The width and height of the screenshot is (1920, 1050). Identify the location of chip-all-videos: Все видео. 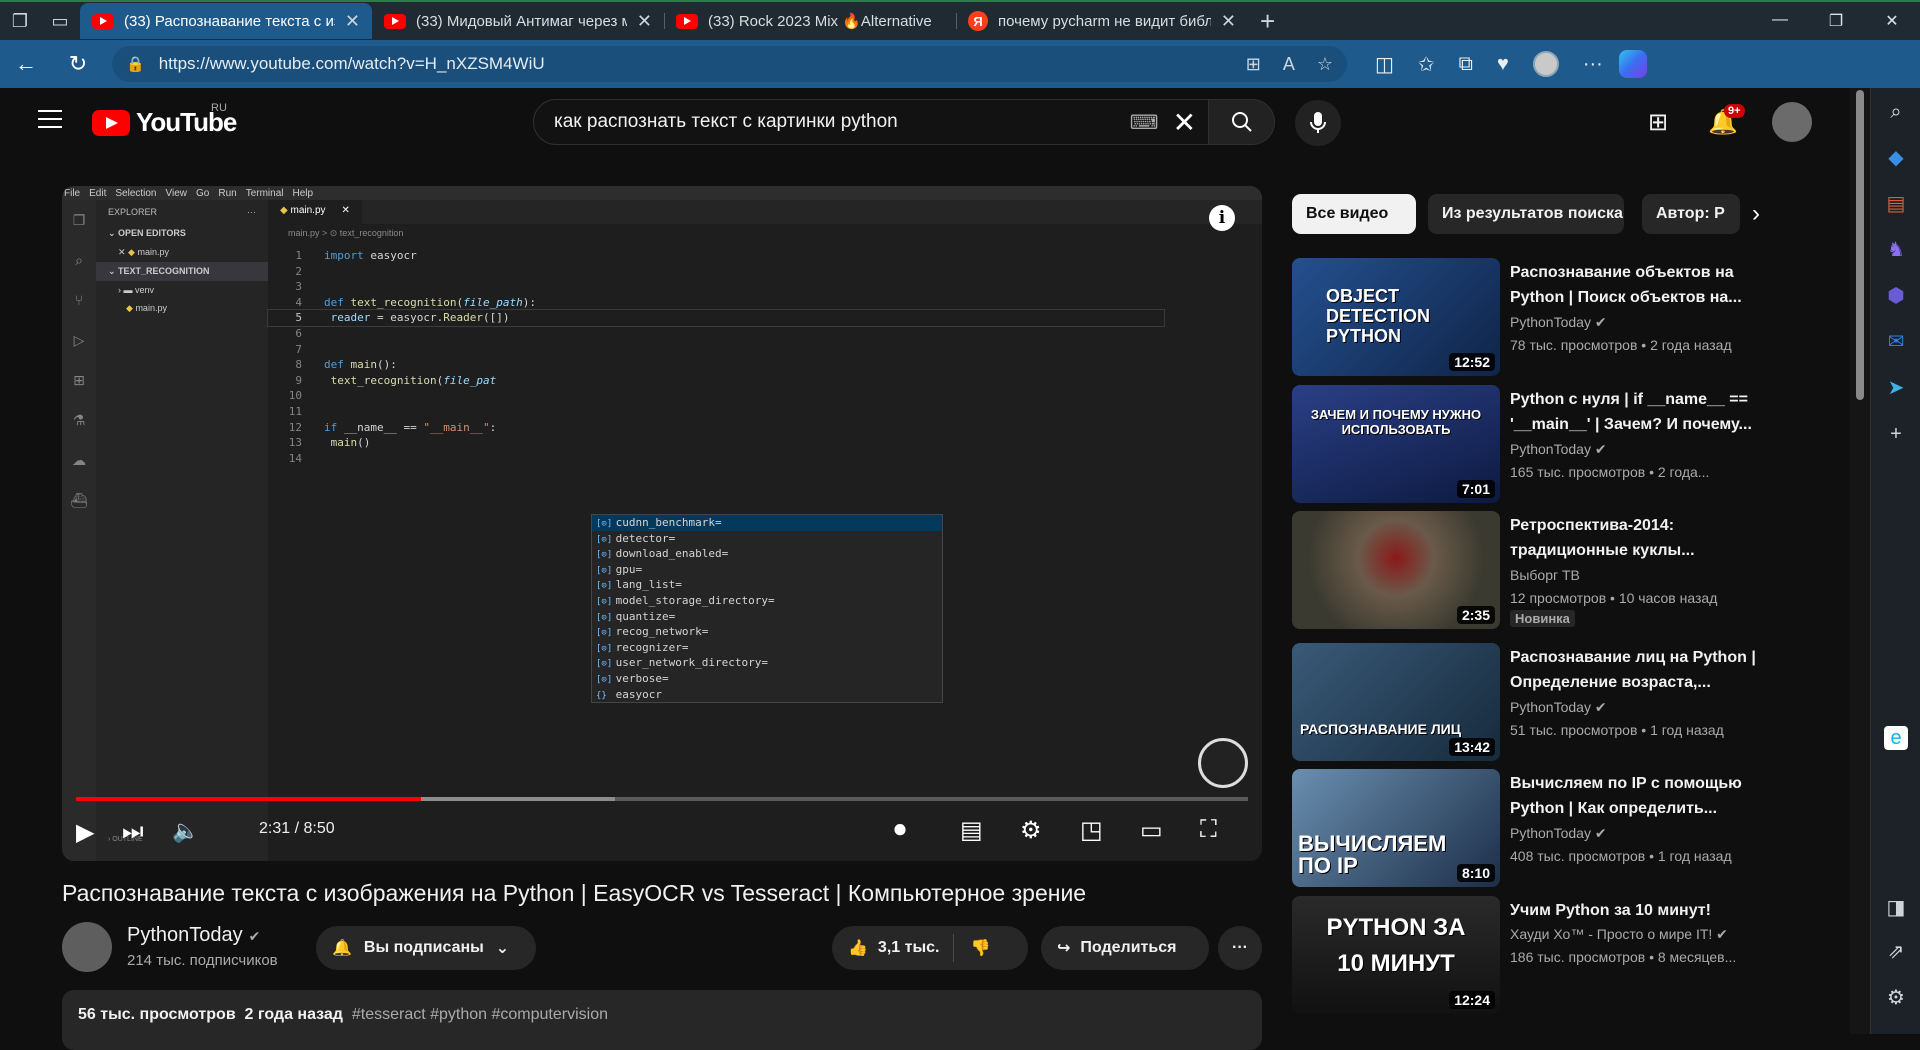
(1354, 214).